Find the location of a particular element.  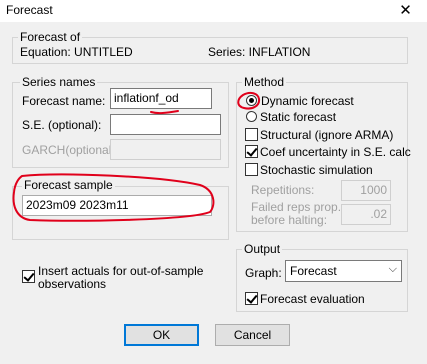

coef-uncertainty-checkbox is located at coordinates (251, 151).